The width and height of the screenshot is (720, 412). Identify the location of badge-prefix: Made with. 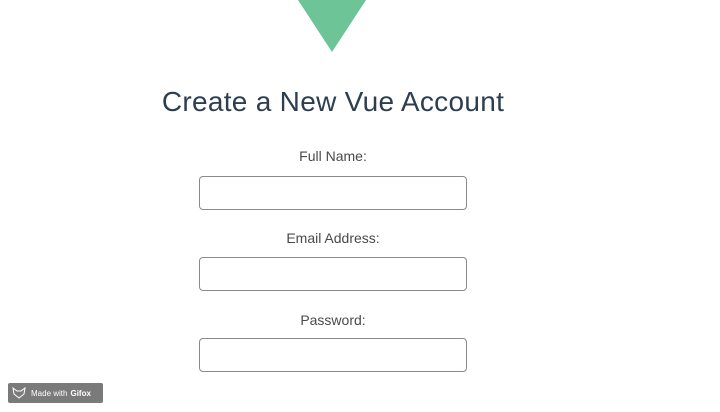
(49, 393).